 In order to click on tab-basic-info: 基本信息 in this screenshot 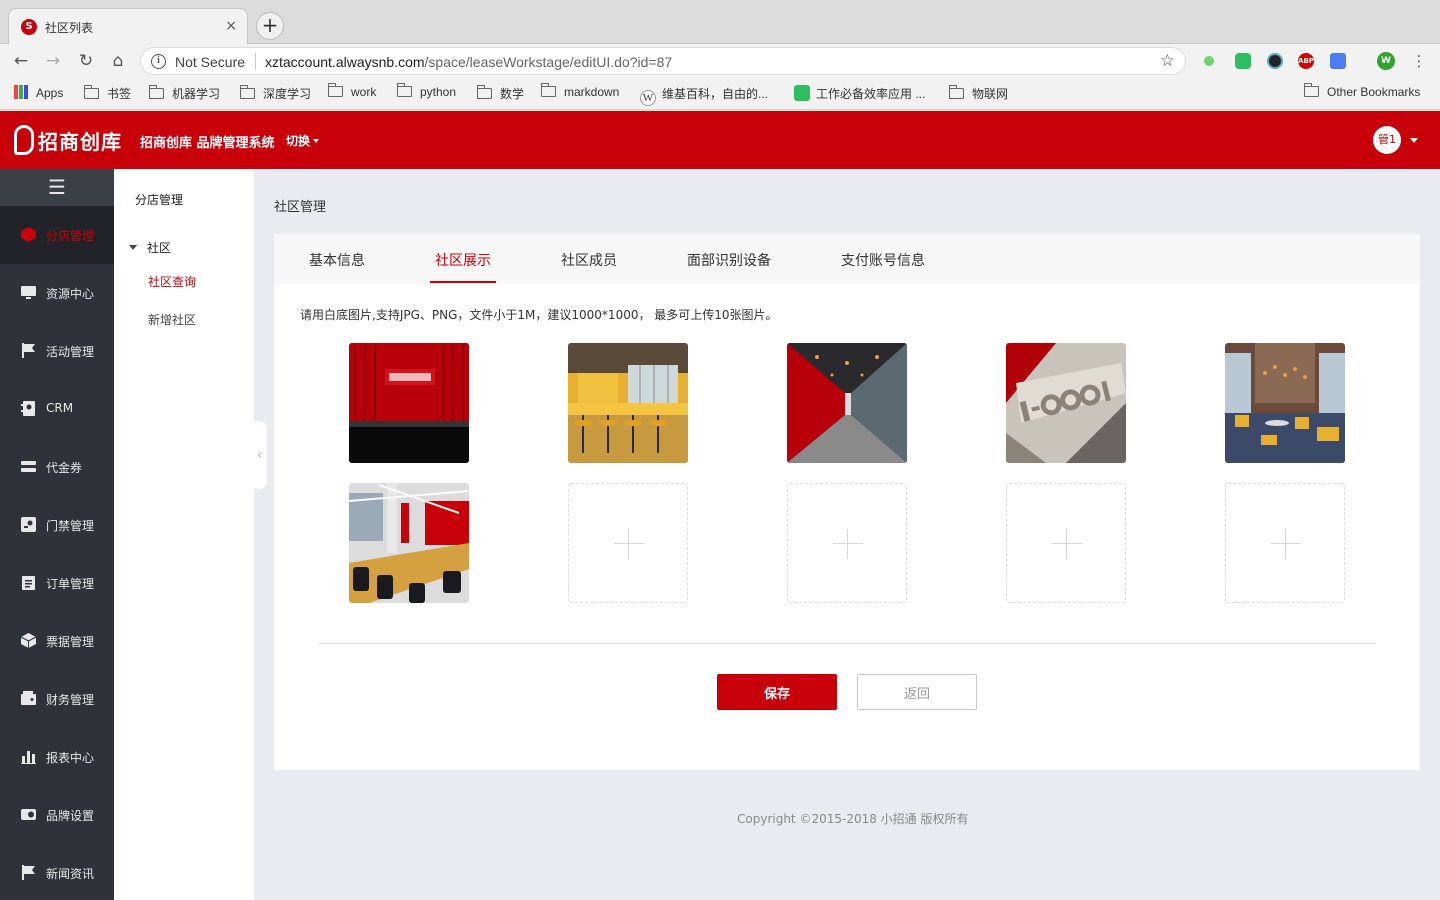, I will do `click(337, 260)`.